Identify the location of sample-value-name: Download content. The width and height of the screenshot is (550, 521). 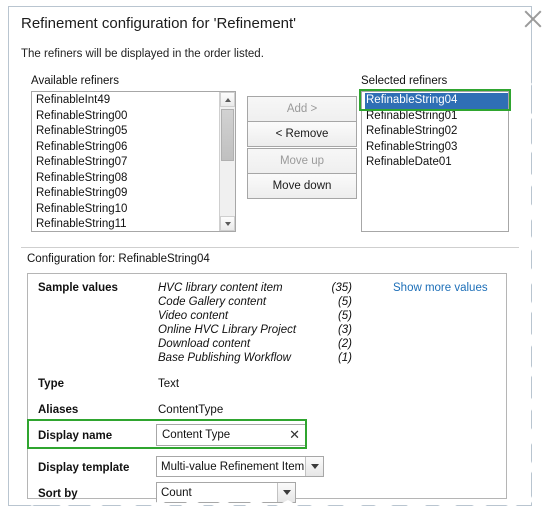
(204, 344).